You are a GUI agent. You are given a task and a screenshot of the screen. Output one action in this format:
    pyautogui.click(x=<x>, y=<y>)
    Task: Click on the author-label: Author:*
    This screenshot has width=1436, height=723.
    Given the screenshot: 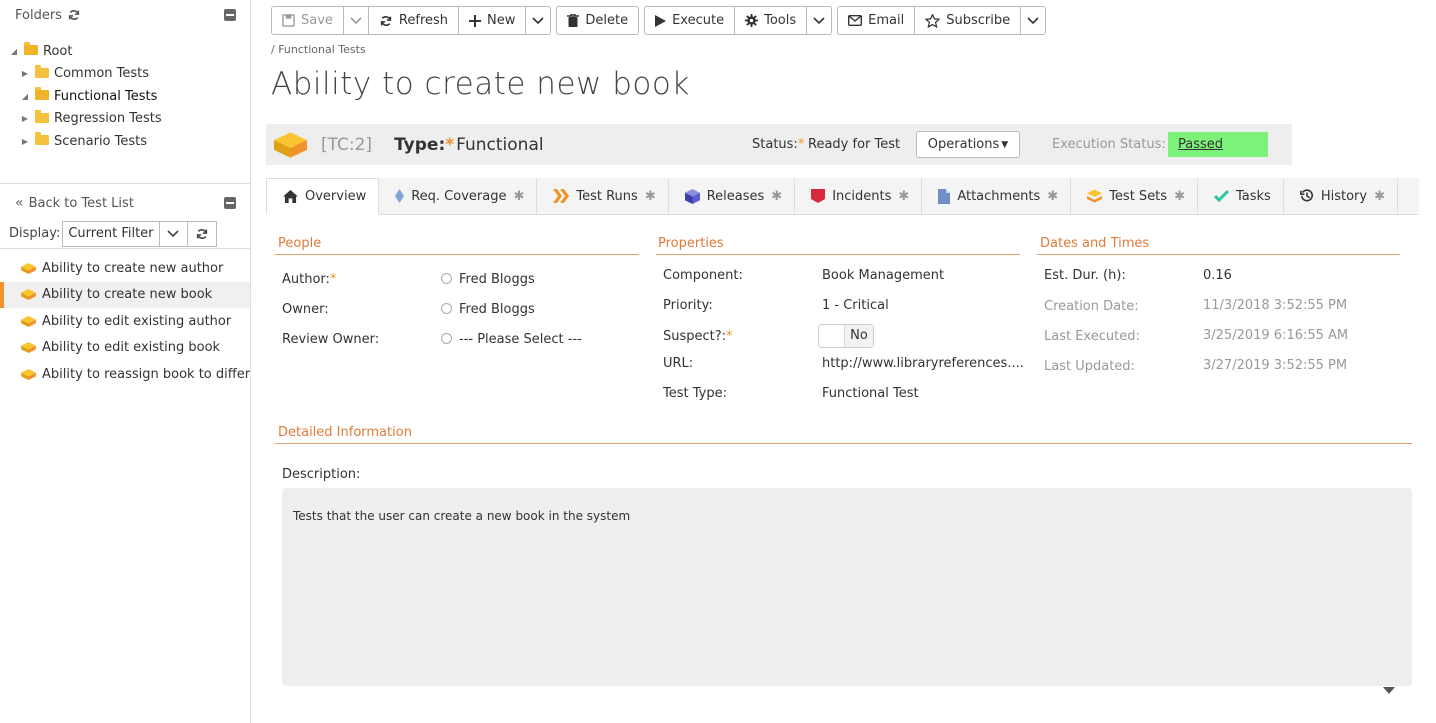 What is the action you would take?
    pyautogui.click(x=309, y=279)
    